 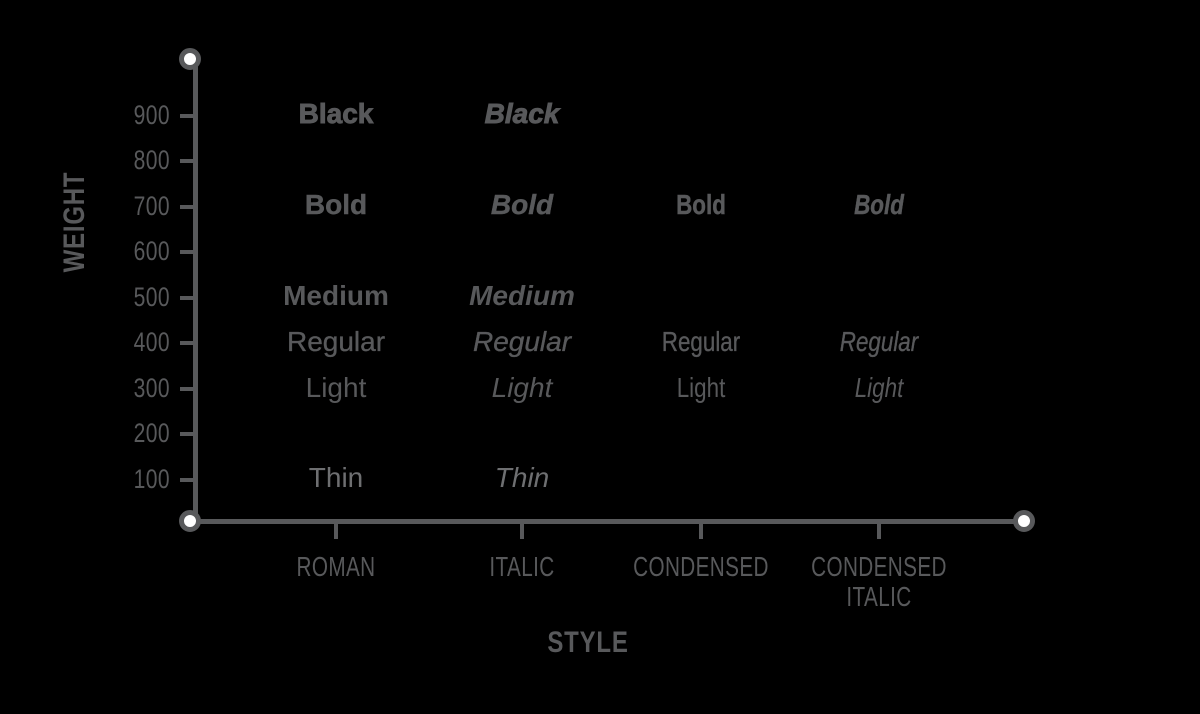 I want to click on y-axis-title: WEIGHT, so click(x=74, y=222).